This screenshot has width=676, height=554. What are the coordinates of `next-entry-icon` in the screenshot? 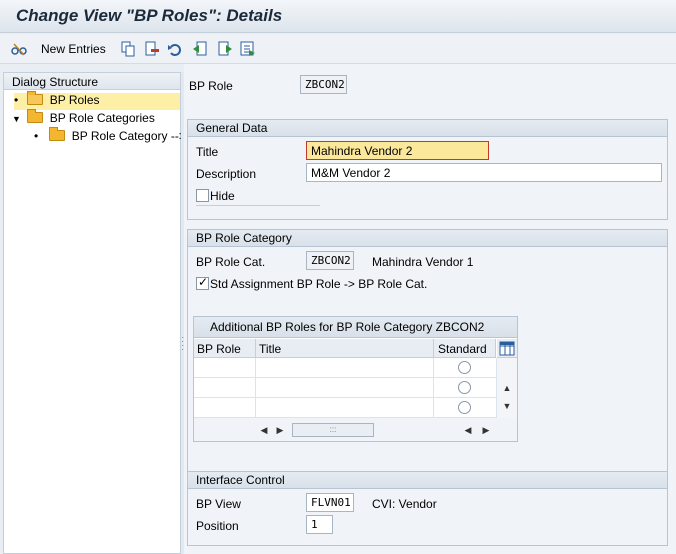 It's located at (225, 49).